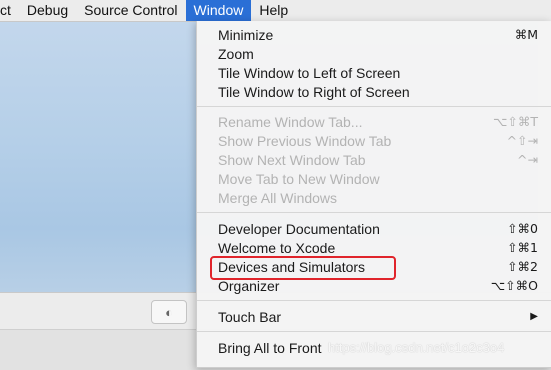 The height and width of the screenshot is (370, 551). I want to click on menu-window: Window, so click(218, 10).